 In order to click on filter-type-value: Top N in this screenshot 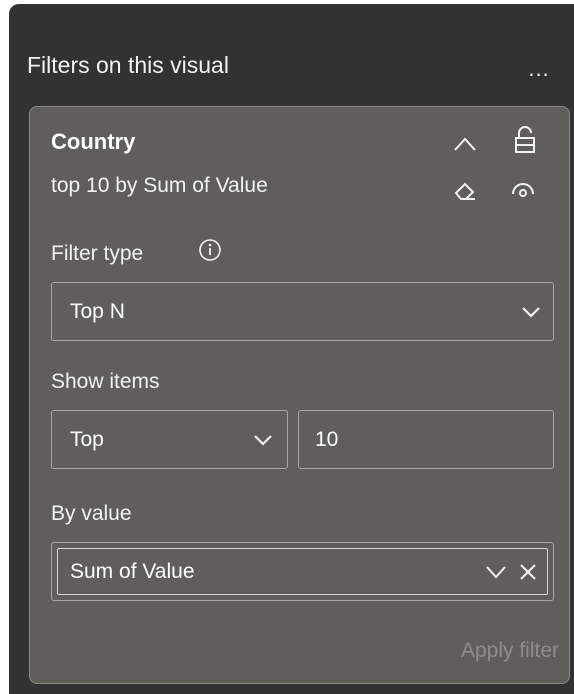, I will do `click(97, 311)`.